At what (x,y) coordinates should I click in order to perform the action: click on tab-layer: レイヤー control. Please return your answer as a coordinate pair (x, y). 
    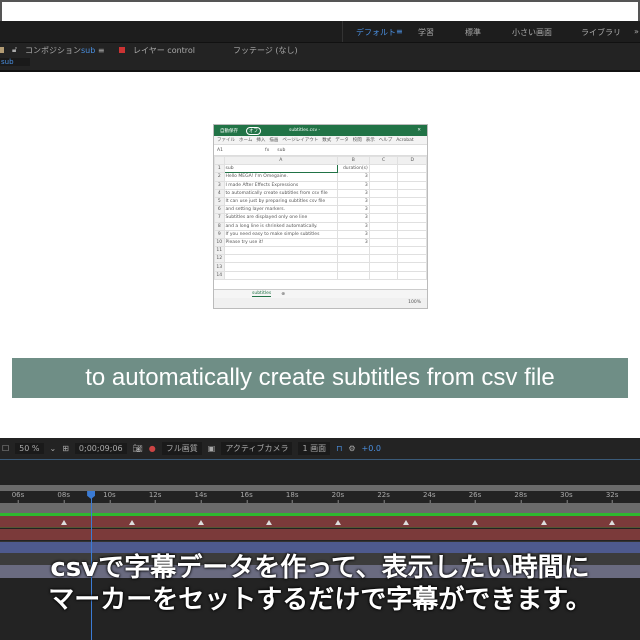
    Looking at the image, I should click on (164, 50).